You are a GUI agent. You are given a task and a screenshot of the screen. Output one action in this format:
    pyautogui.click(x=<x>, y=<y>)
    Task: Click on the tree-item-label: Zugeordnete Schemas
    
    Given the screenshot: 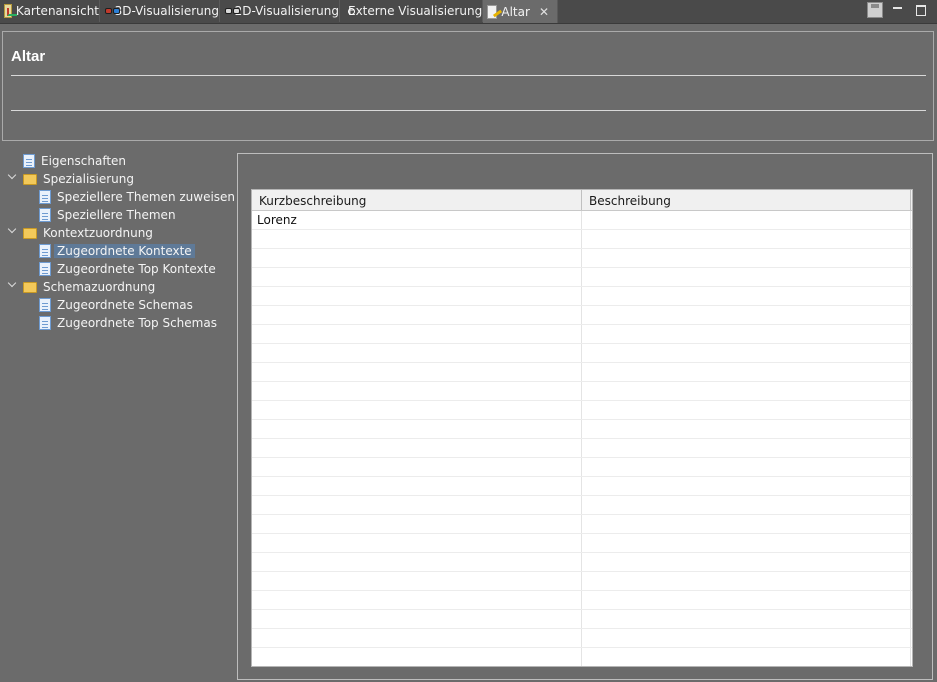 What is the action you would take?
    pyautogui.click(x=125, y=305)
    